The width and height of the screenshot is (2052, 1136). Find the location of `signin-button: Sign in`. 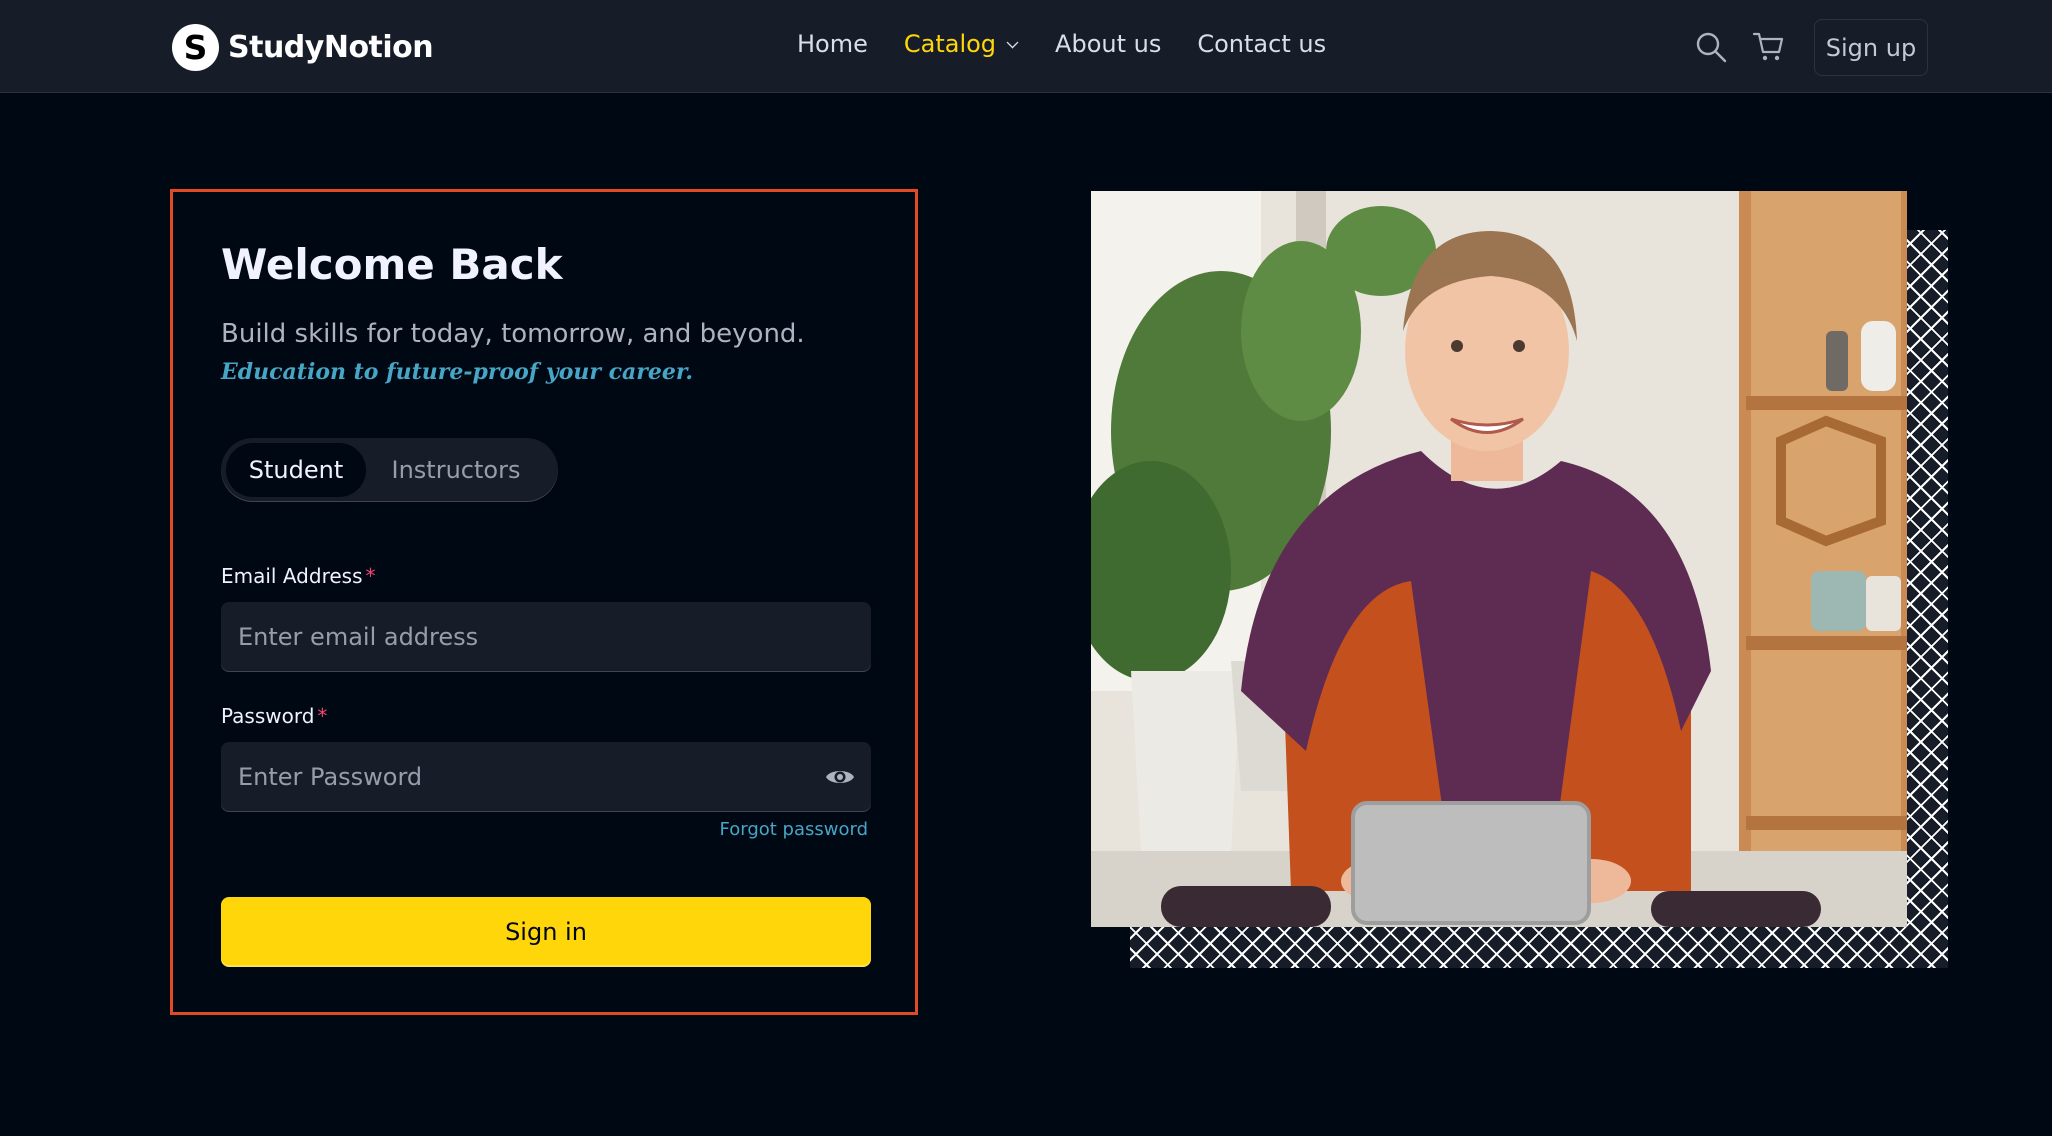

signin-button: Sign in is located at coordinates (546, 932).